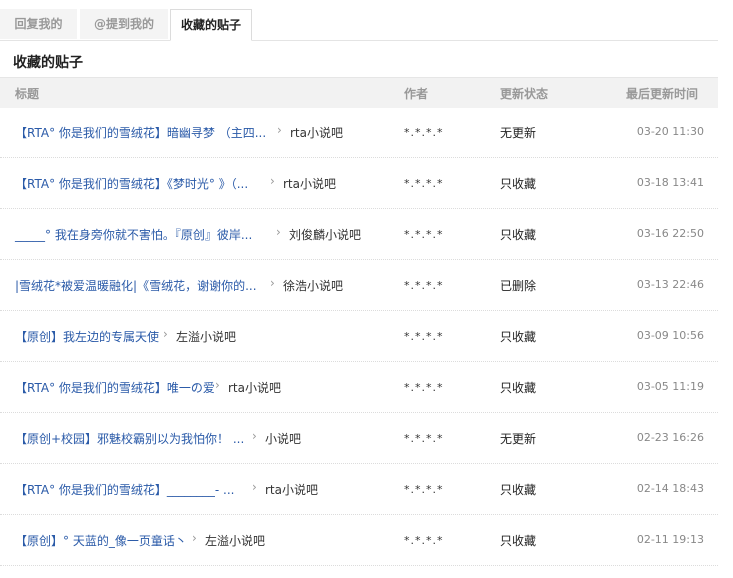 Image resolution: width=733 pixels, height=578 pixels. What do you see at coordinates (115, 387) in the screenshot?
I see `post-title-link: 【RTA° 你是我们的雪绒花】唯一の爱` at bounding box center [115, 387].